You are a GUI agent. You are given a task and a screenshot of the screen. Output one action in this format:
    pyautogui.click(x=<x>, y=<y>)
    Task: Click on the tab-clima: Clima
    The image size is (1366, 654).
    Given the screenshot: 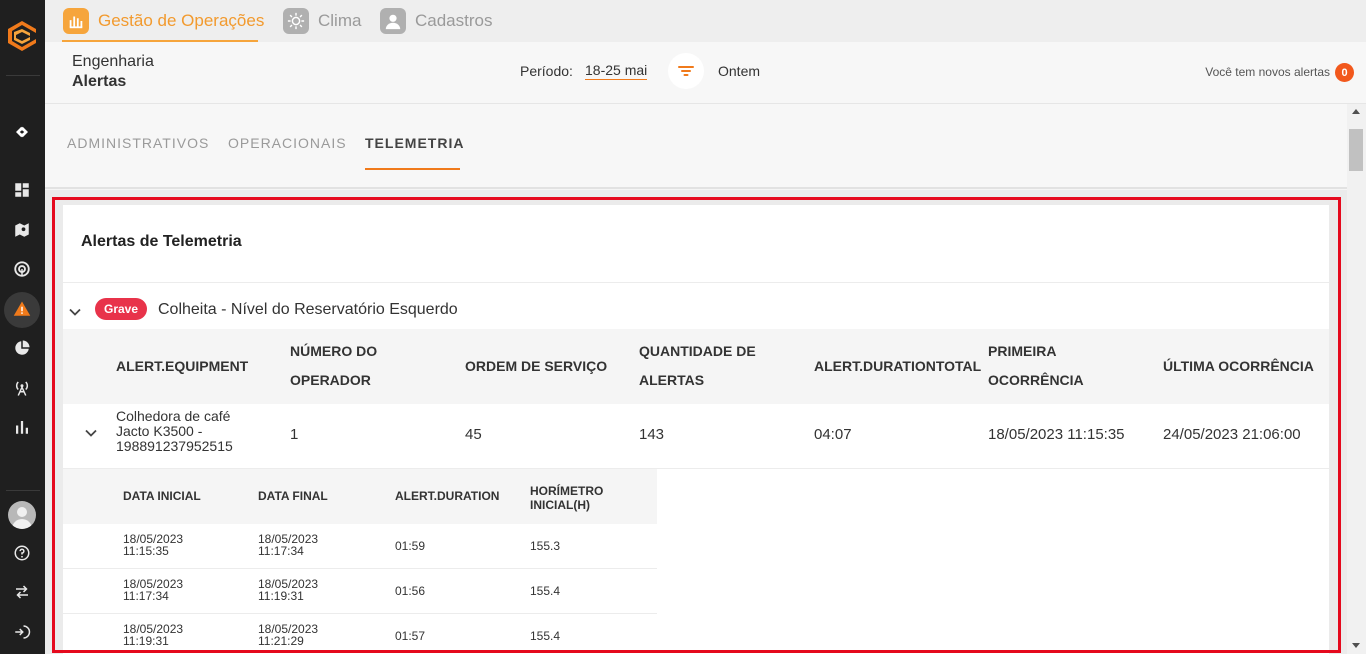 What is the action you would take?
    pyautogui.click(x=322, y=21)
    